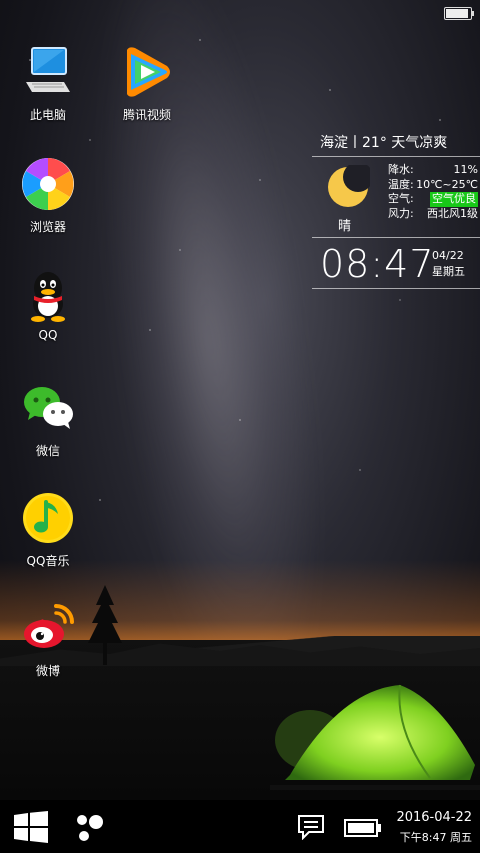  What do you see at coordinates (459, 13) in the screenshot?
I see `statusbar-battery-icon` at bounding box center [459, 13].